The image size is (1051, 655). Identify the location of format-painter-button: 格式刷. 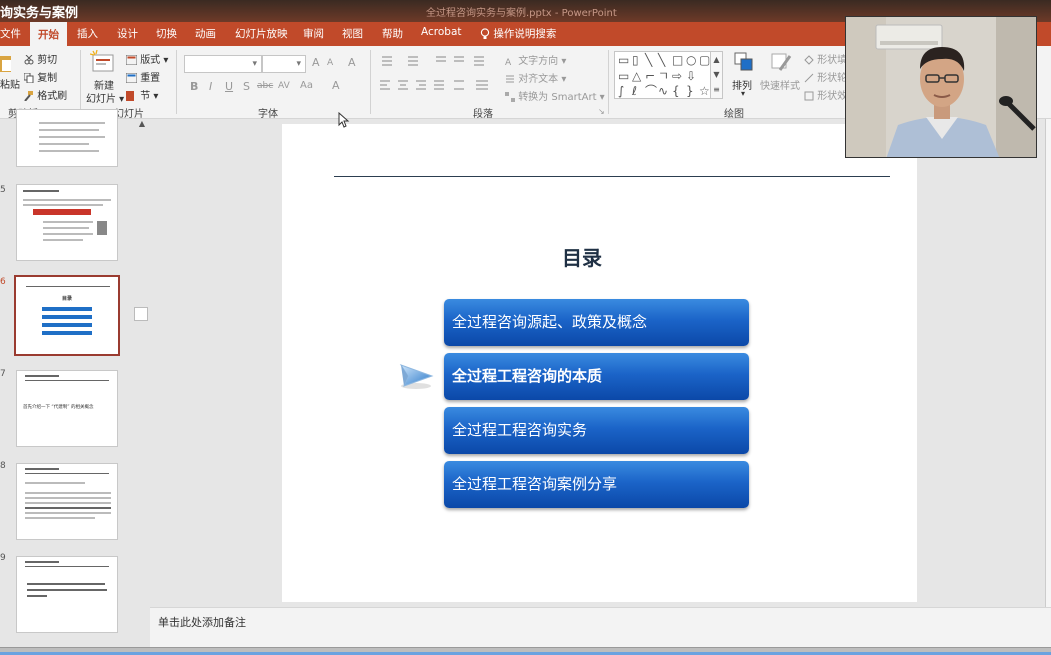
(45, 94).